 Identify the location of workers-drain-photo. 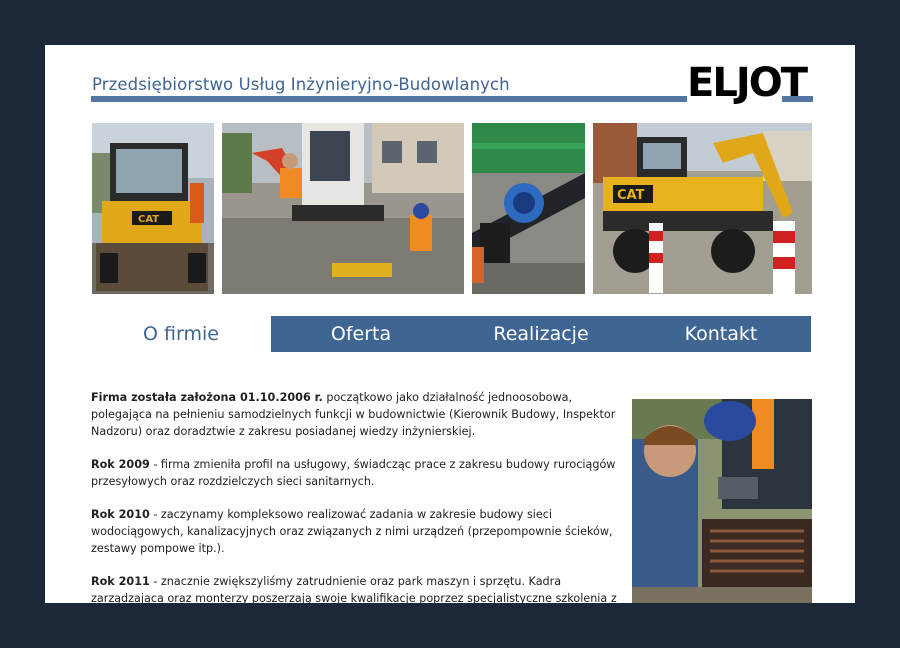
(722, 501).